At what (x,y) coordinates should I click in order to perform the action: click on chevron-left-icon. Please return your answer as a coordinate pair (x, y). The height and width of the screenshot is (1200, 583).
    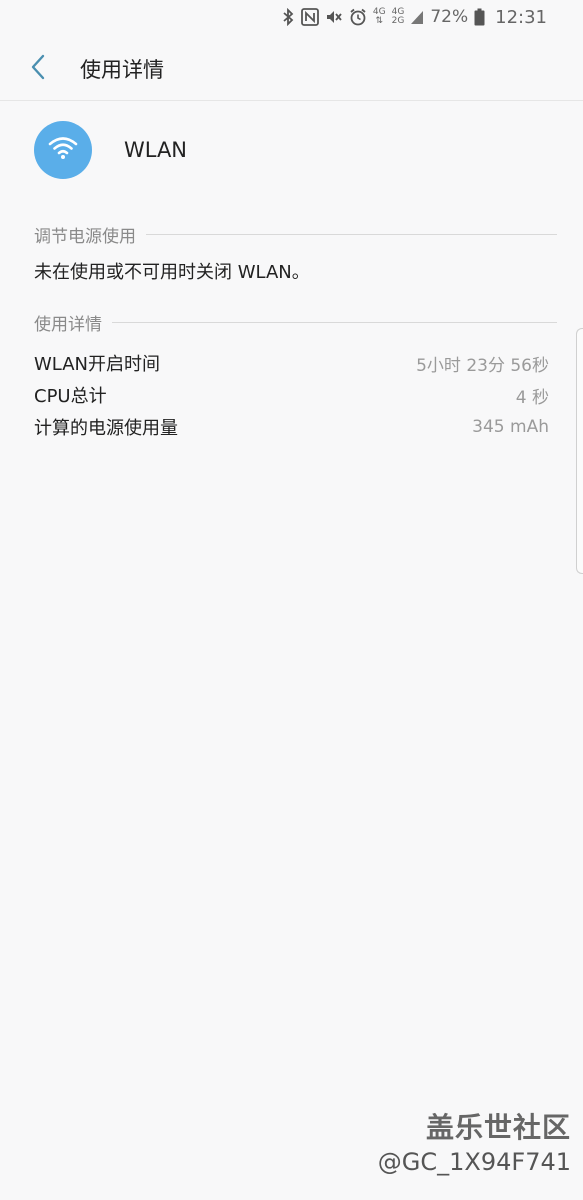
    Looking at the image, I should click on (38, 69).